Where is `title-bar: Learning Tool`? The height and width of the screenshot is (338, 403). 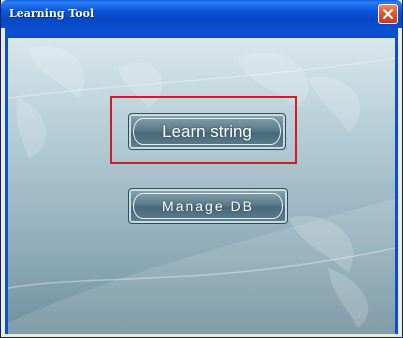
title-bar: Learning Tool is located at coordinates (201, 14).